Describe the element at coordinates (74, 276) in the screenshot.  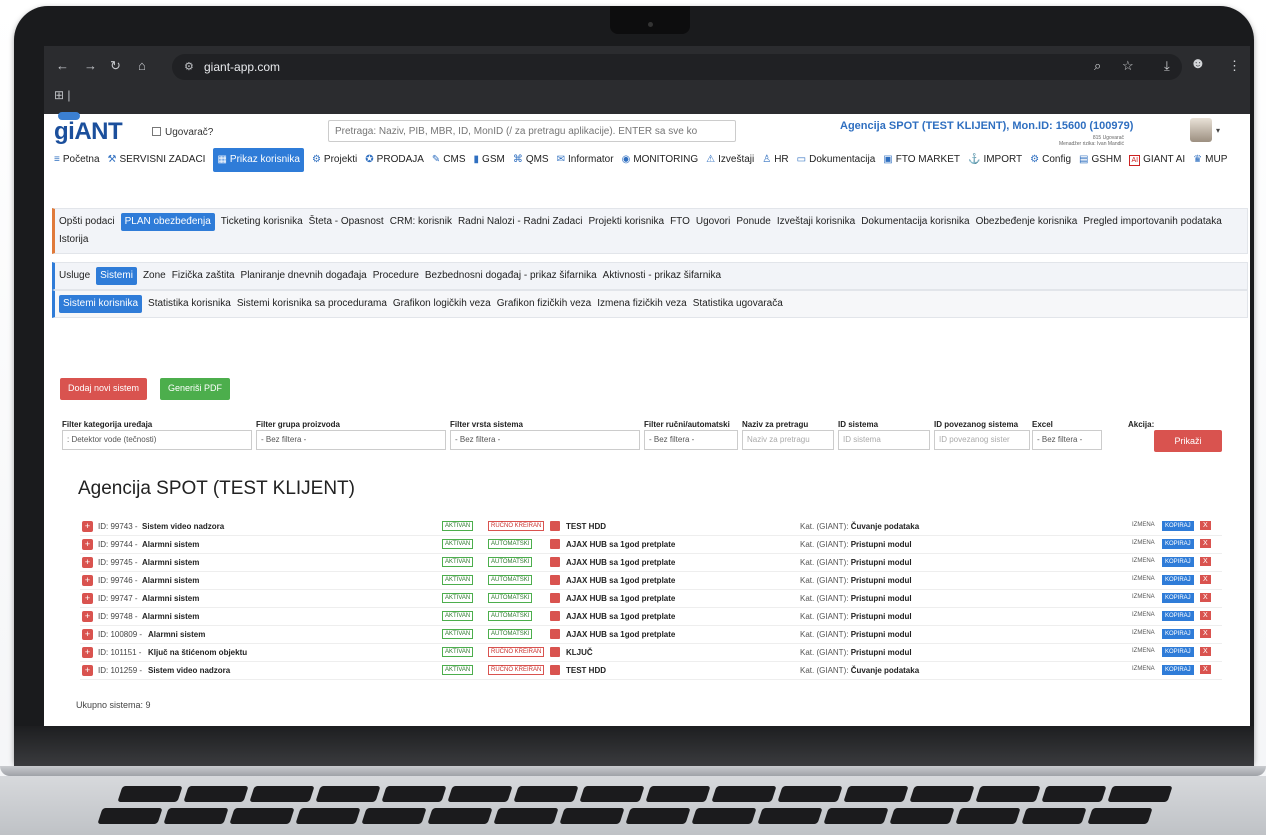
I see `tab-usluge: Usluge` at that location.